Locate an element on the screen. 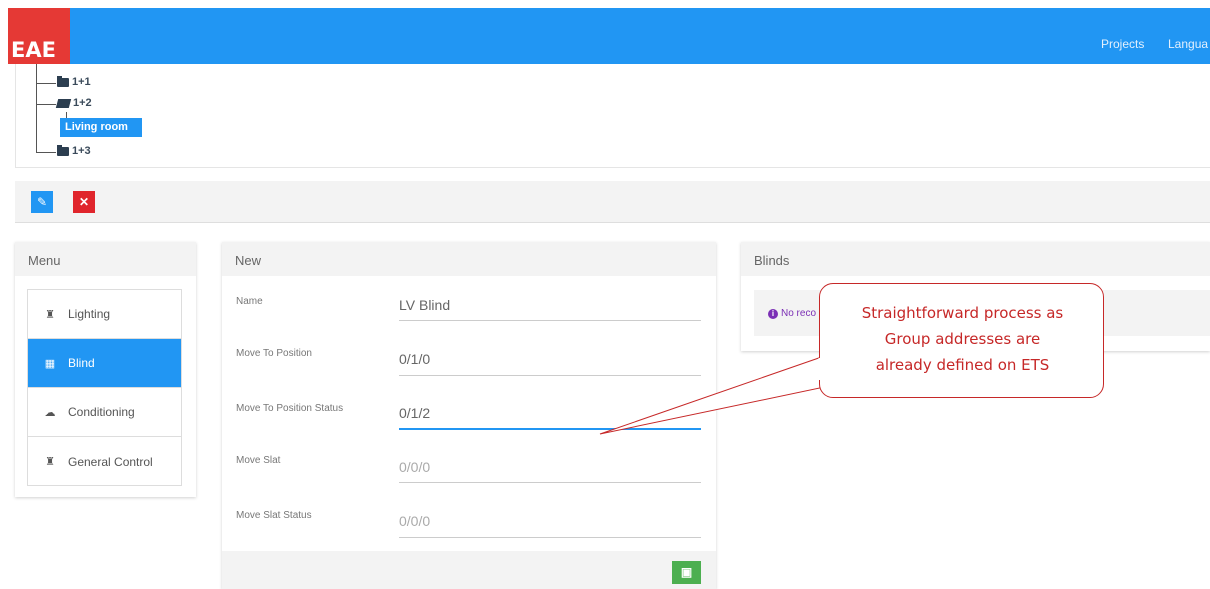  move-to-position-status-underline is located at coordinates (550, 429).